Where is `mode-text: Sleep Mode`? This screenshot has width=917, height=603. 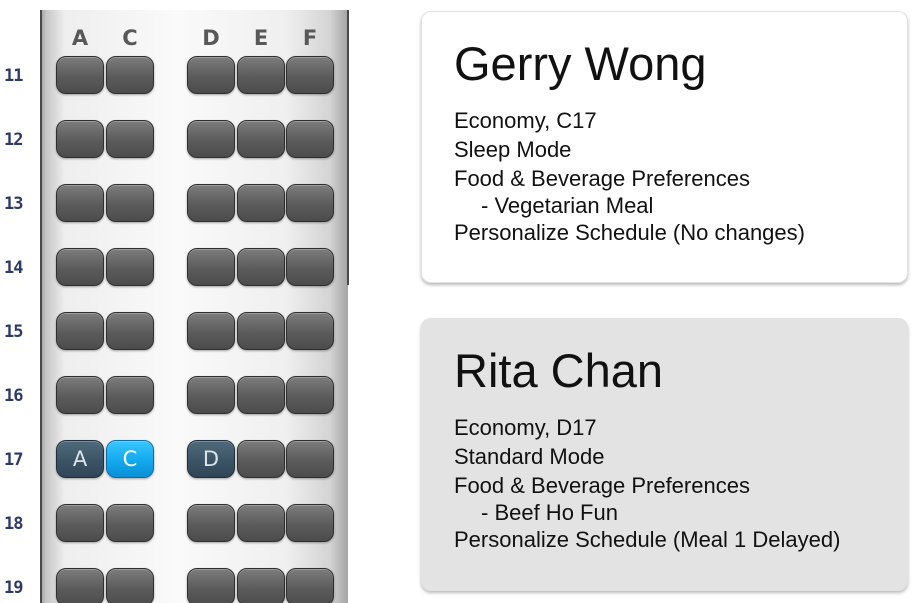 mode-text: Sleep Mode is located at coordinates (513, 149).